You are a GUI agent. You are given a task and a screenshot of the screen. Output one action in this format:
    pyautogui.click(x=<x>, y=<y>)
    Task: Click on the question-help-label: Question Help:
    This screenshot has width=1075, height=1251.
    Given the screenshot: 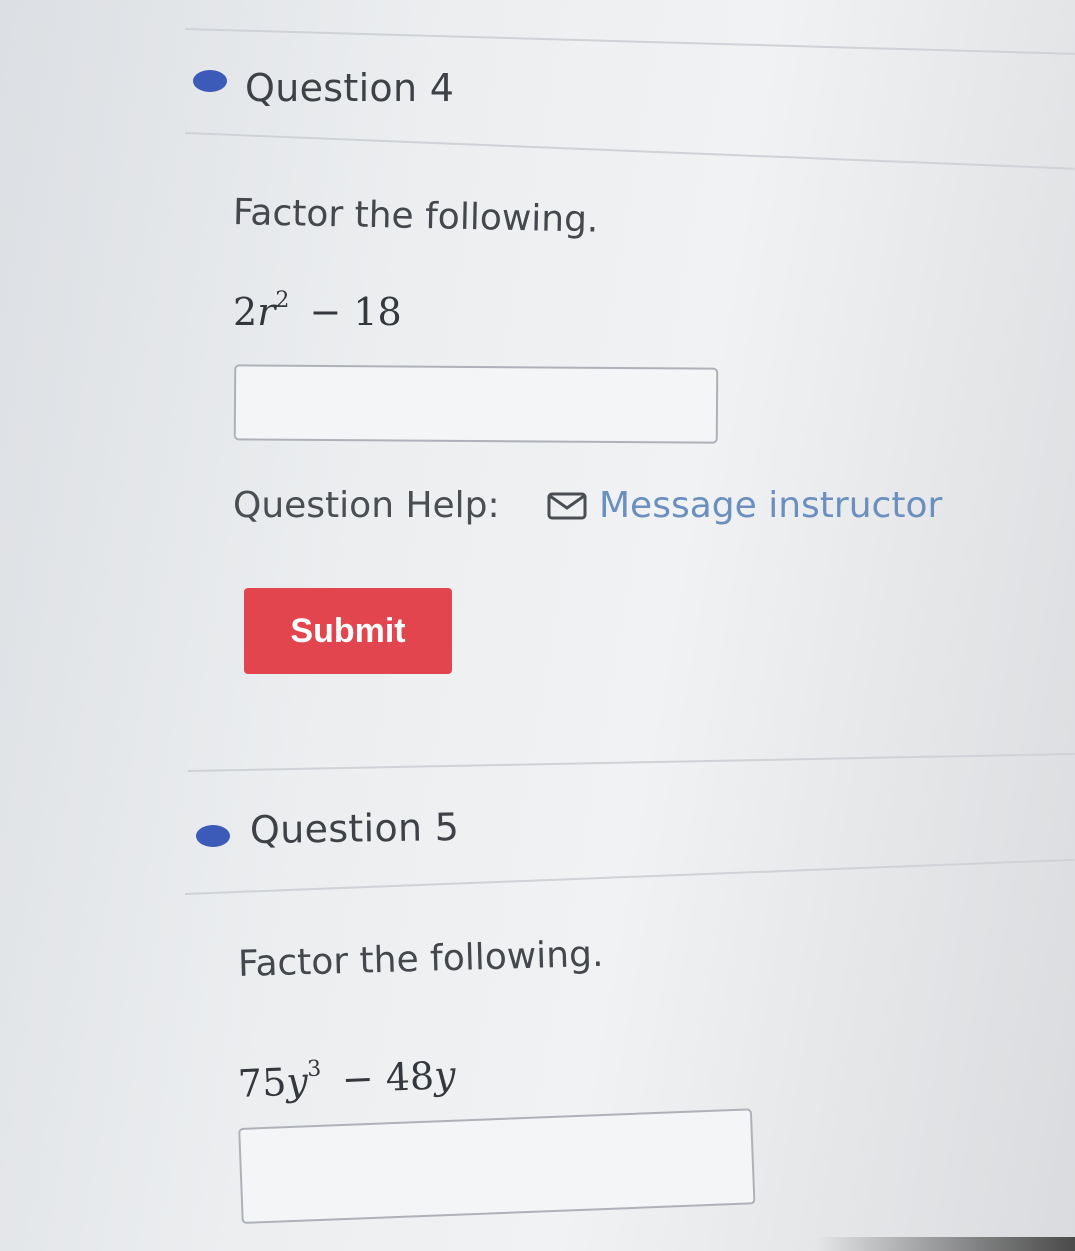 What is the action you would take?
    pyautogui.click(x=366, y=505)
    